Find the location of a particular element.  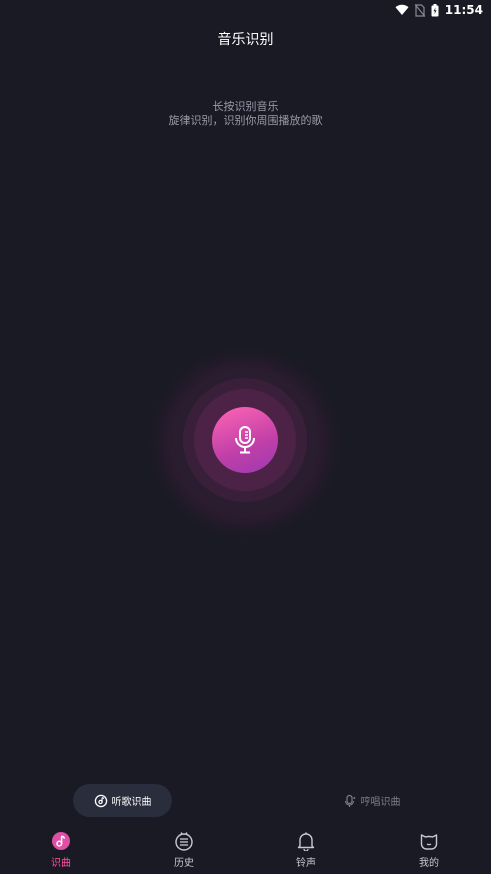

nav-icon-profile is located at coordinates (429, 841).